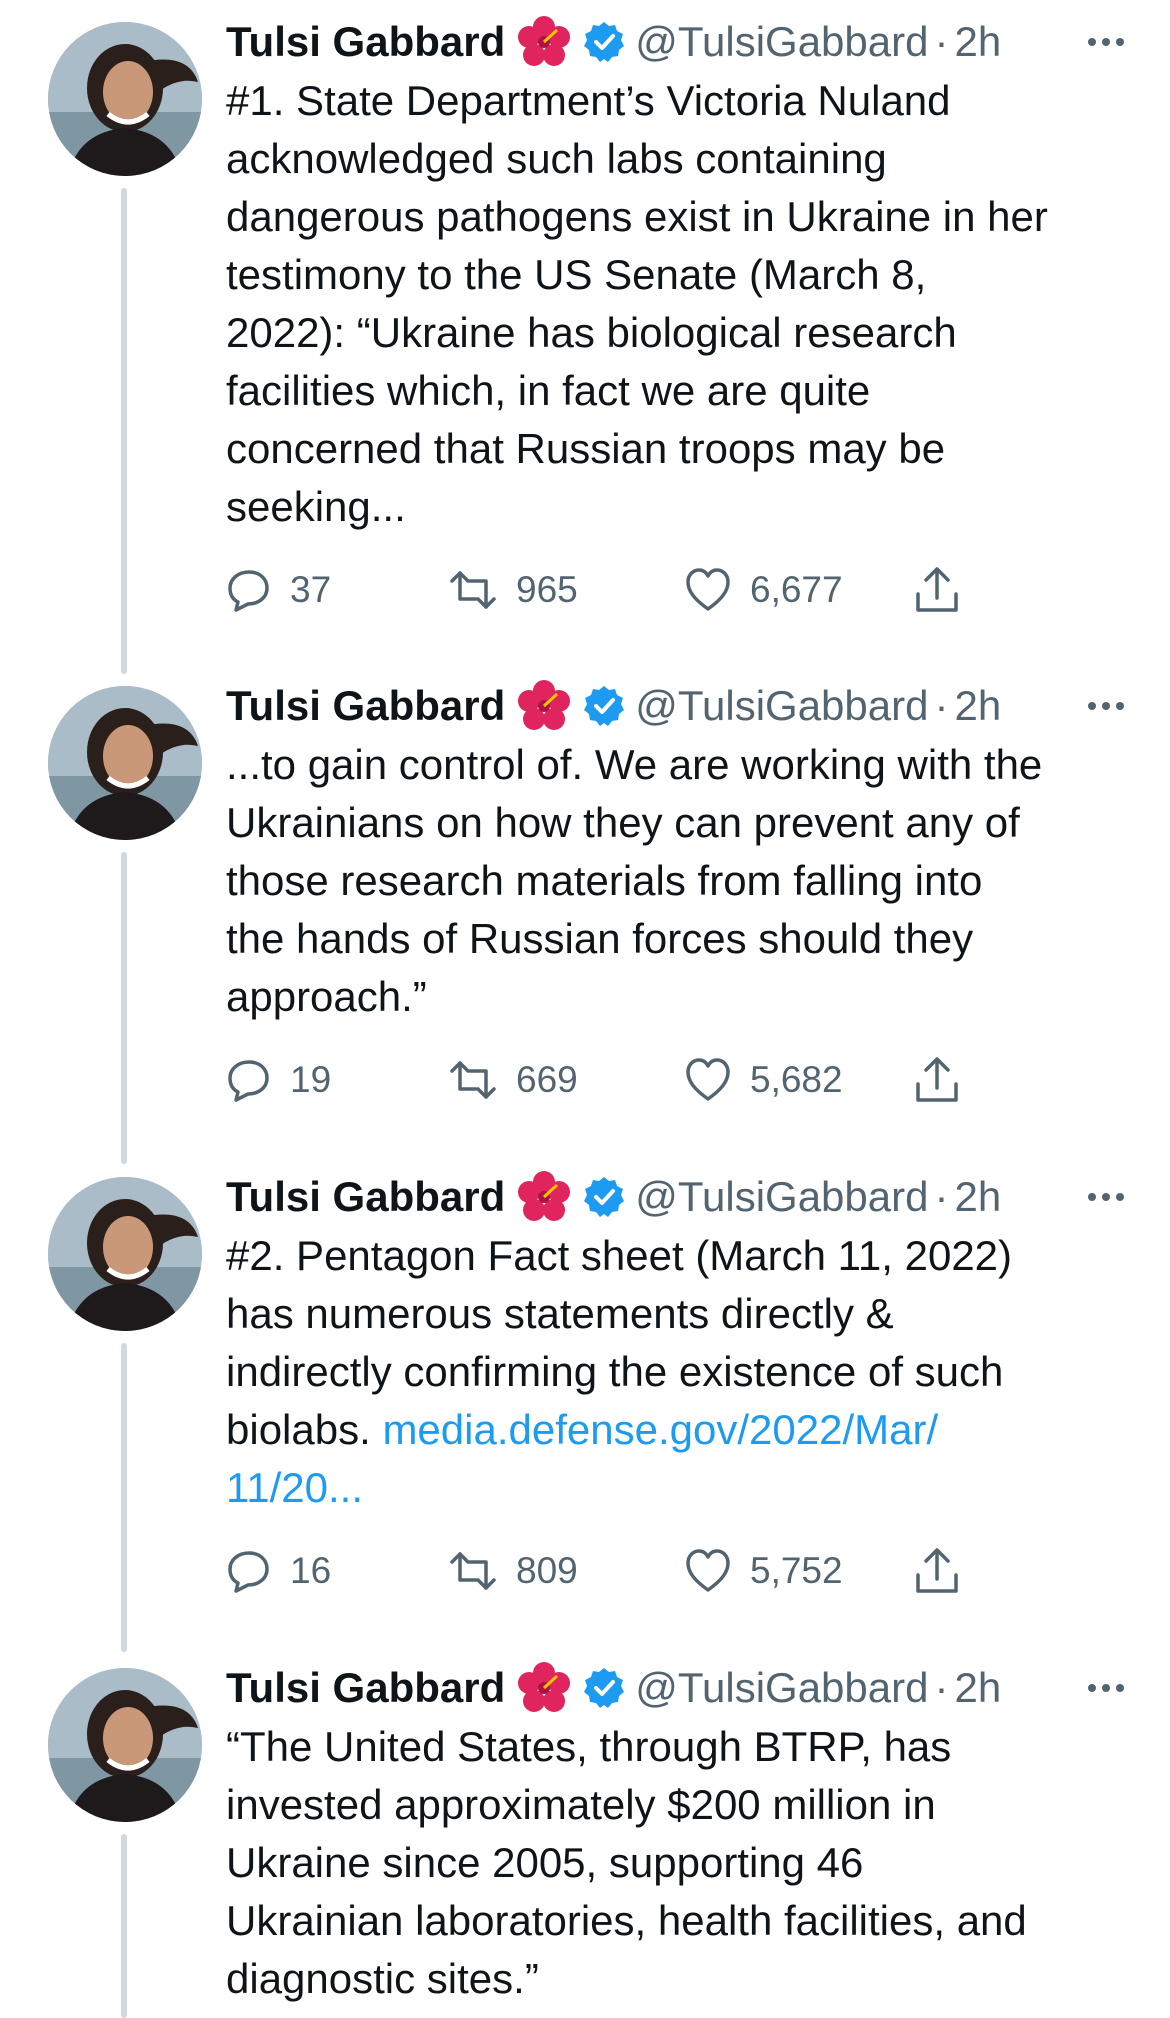  Describe the element at coordinates (796, 1079) in the screenshot. I see `like-count: 5,682` at that location.